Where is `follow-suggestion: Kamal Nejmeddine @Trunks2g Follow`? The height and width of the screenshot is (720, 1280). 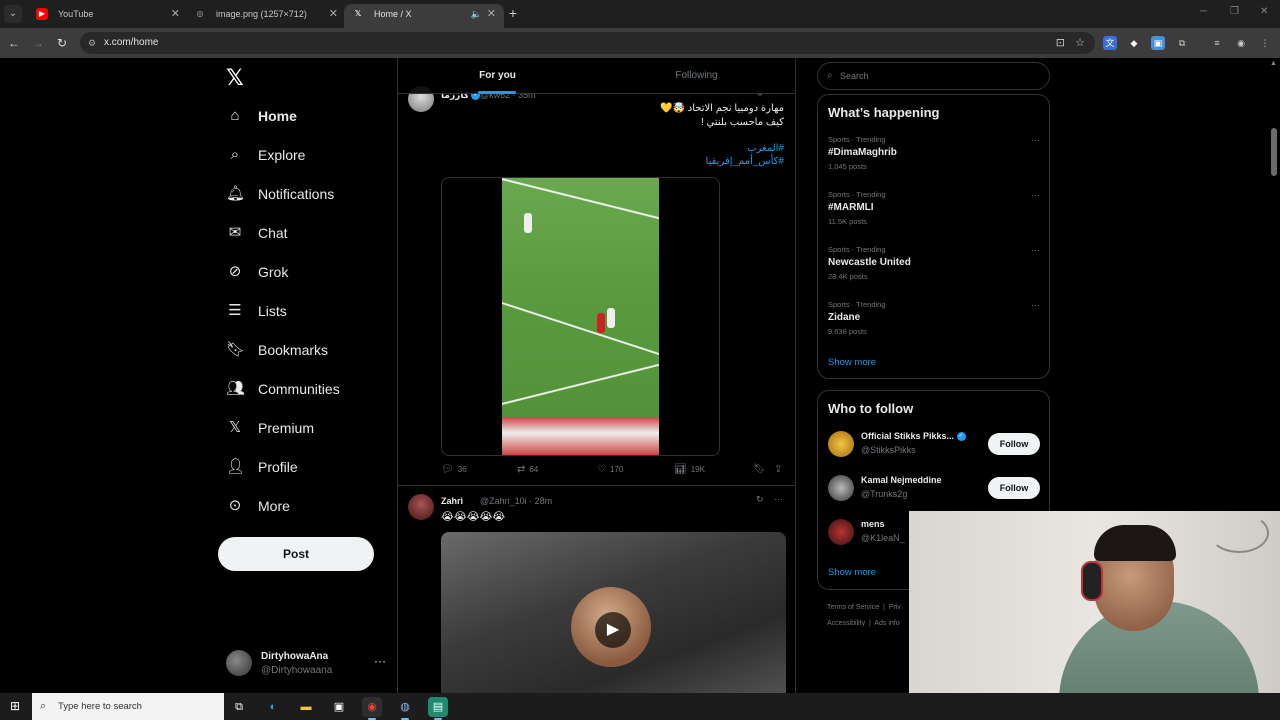
follow-suggestion: Kamal Nejmeddine @Trunks2g Follow is located at coordinates (934, 488).